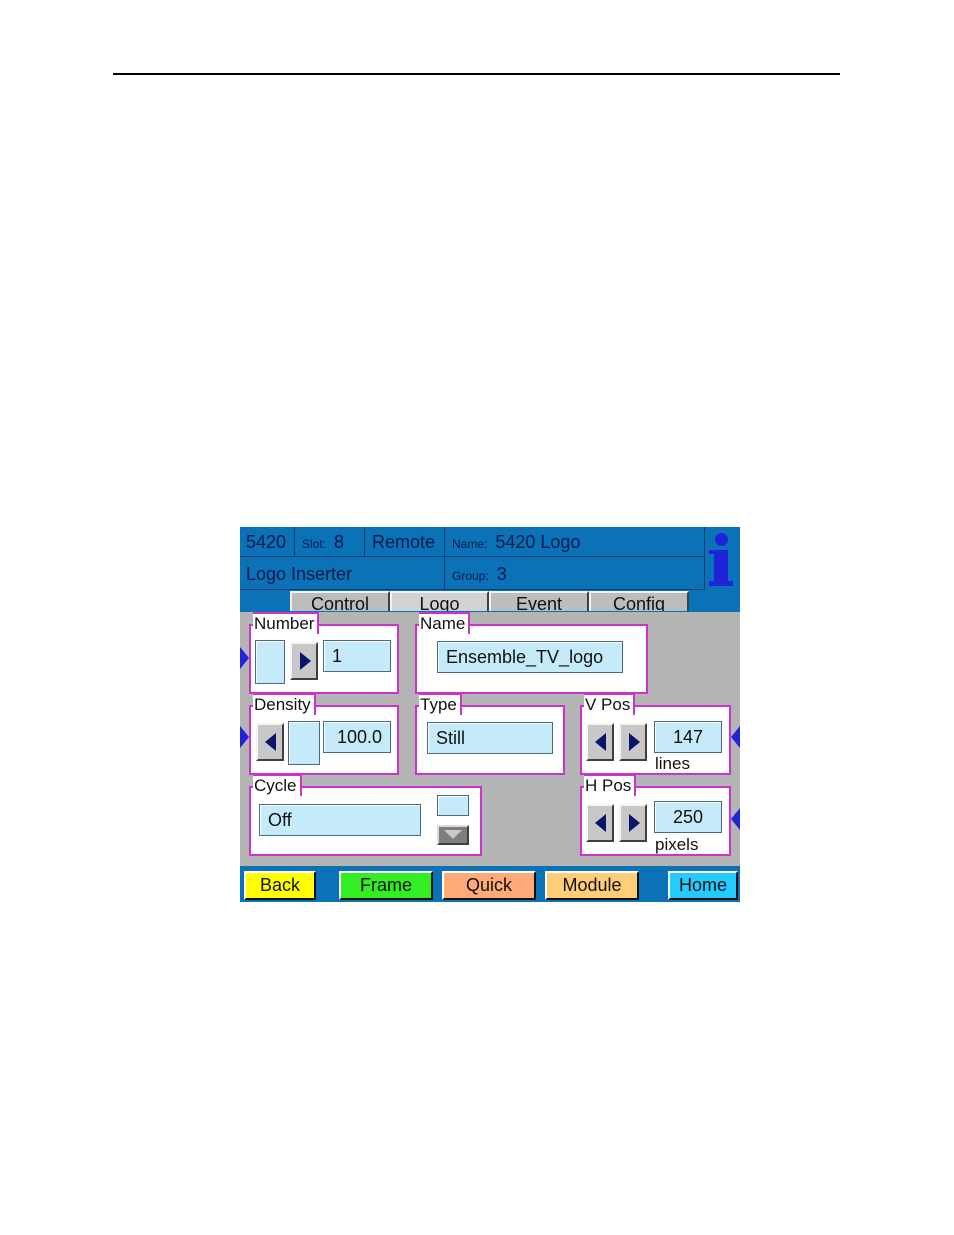  I want to click on hpos-value-field: 250, so click(688, 817).